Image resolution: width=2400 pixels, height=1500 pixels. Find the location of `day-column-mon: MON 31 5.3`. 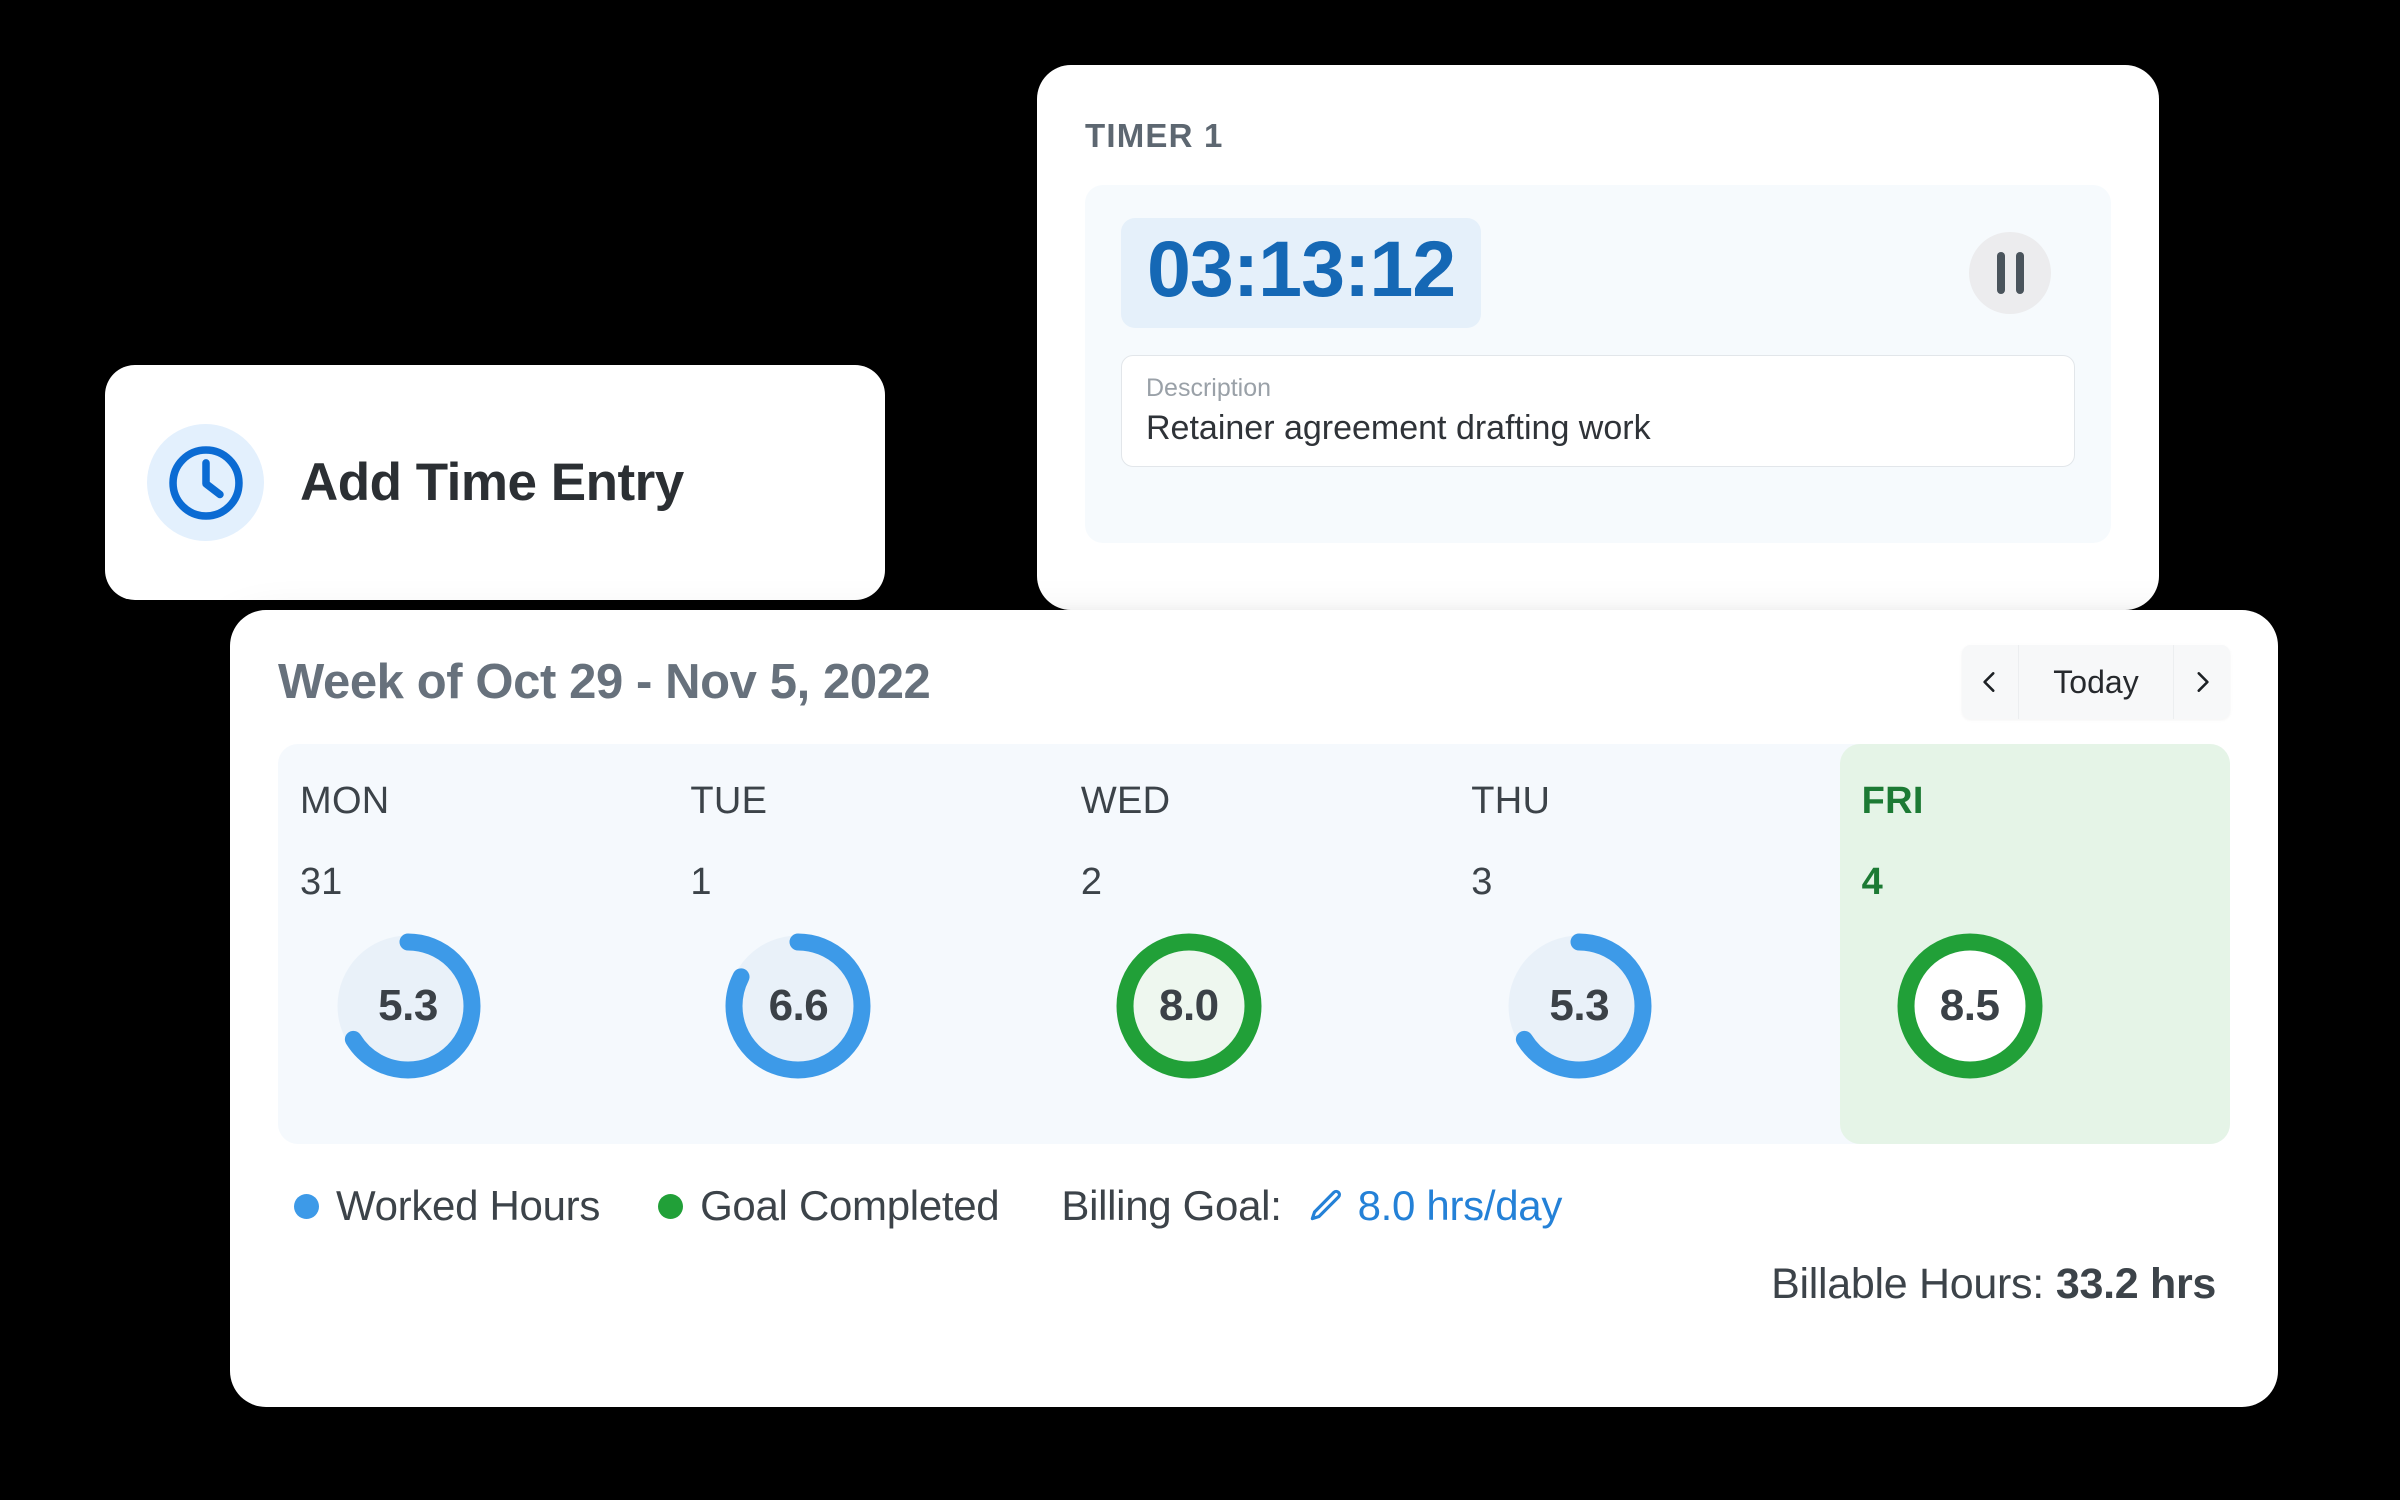

day-column-mon: MON 31 5.3 is located at coordinates (473, 944).